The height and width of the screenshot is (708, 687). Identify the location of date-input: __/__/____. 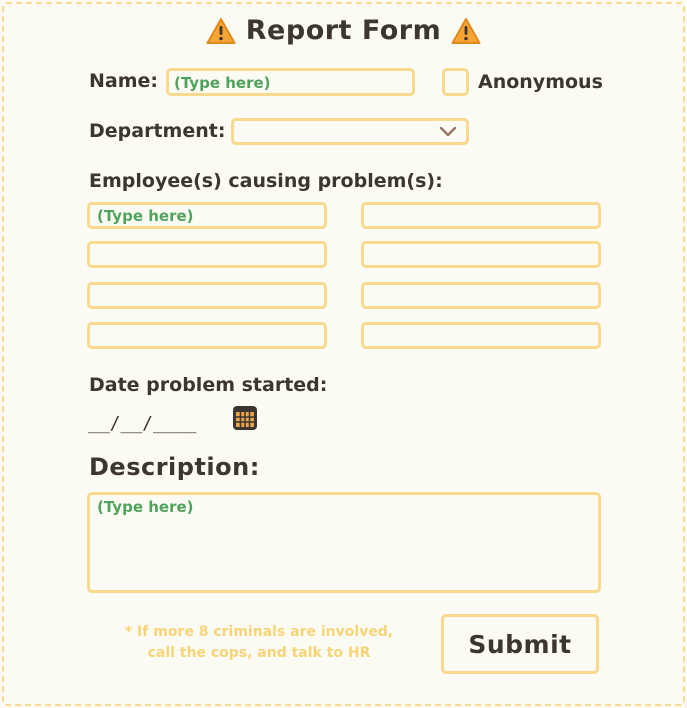
(142, 423).